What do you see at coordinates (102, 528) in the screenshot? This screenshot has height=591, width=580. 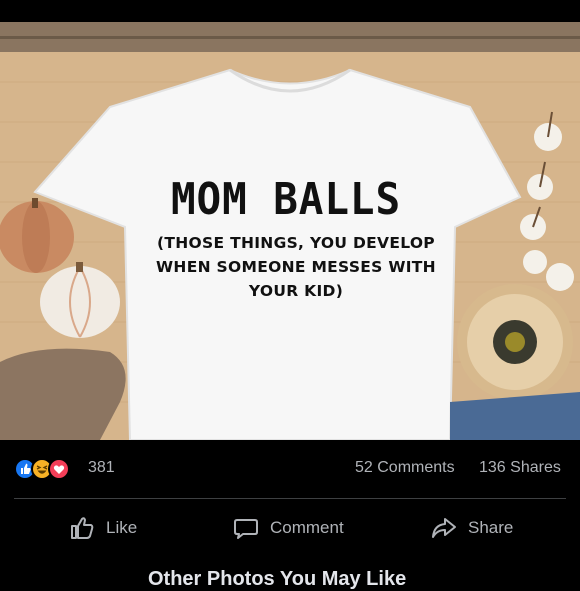 I see `like-button: Like` at bounding box center [102, 528].